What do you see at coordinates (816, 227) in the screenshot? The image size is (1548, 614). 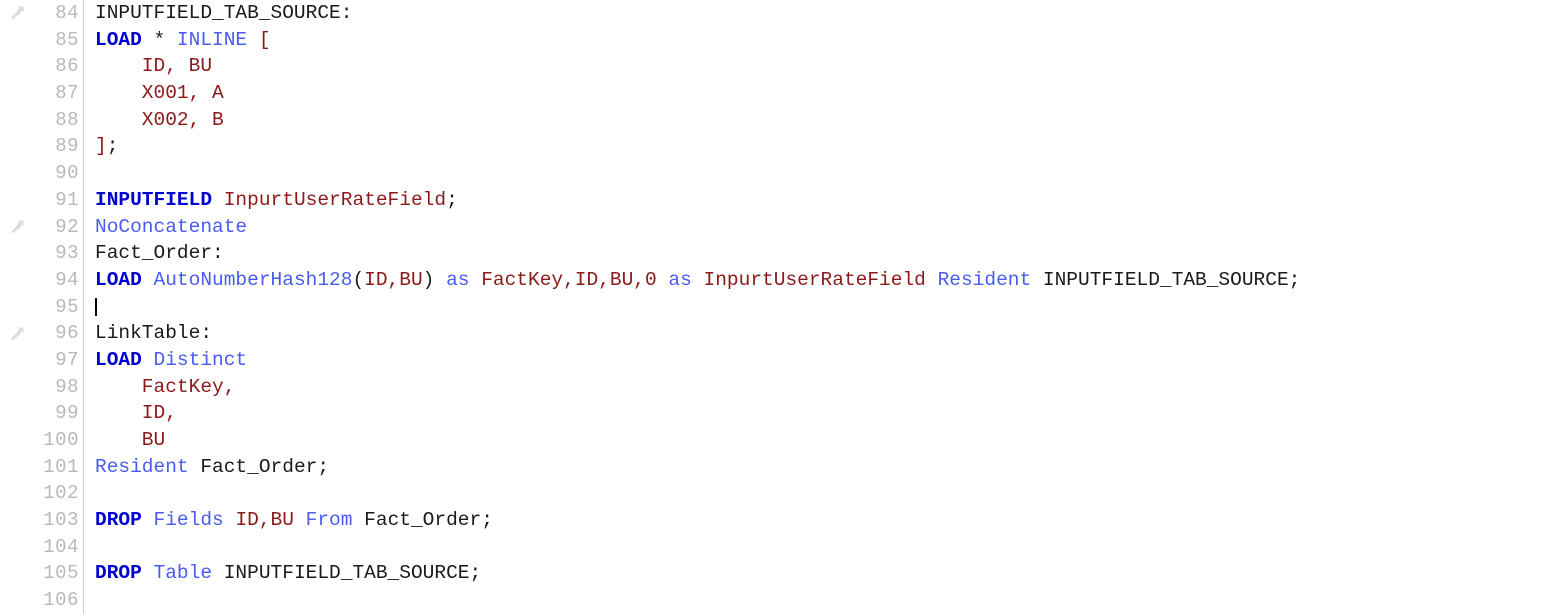 I see `code-line-92: NoConcatenate` at bounding box center [816, 227].